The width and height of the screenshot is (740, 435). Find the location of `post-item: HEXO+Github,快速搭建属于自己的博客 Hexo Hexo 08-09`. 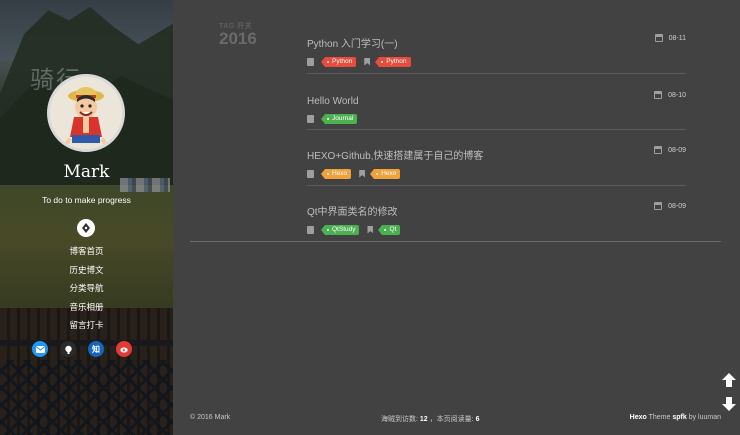

post-item: HEXO+Github,快速搭建属于自己的博客 Hexo Hexo 08-09 is located at coordinates (496, 162).